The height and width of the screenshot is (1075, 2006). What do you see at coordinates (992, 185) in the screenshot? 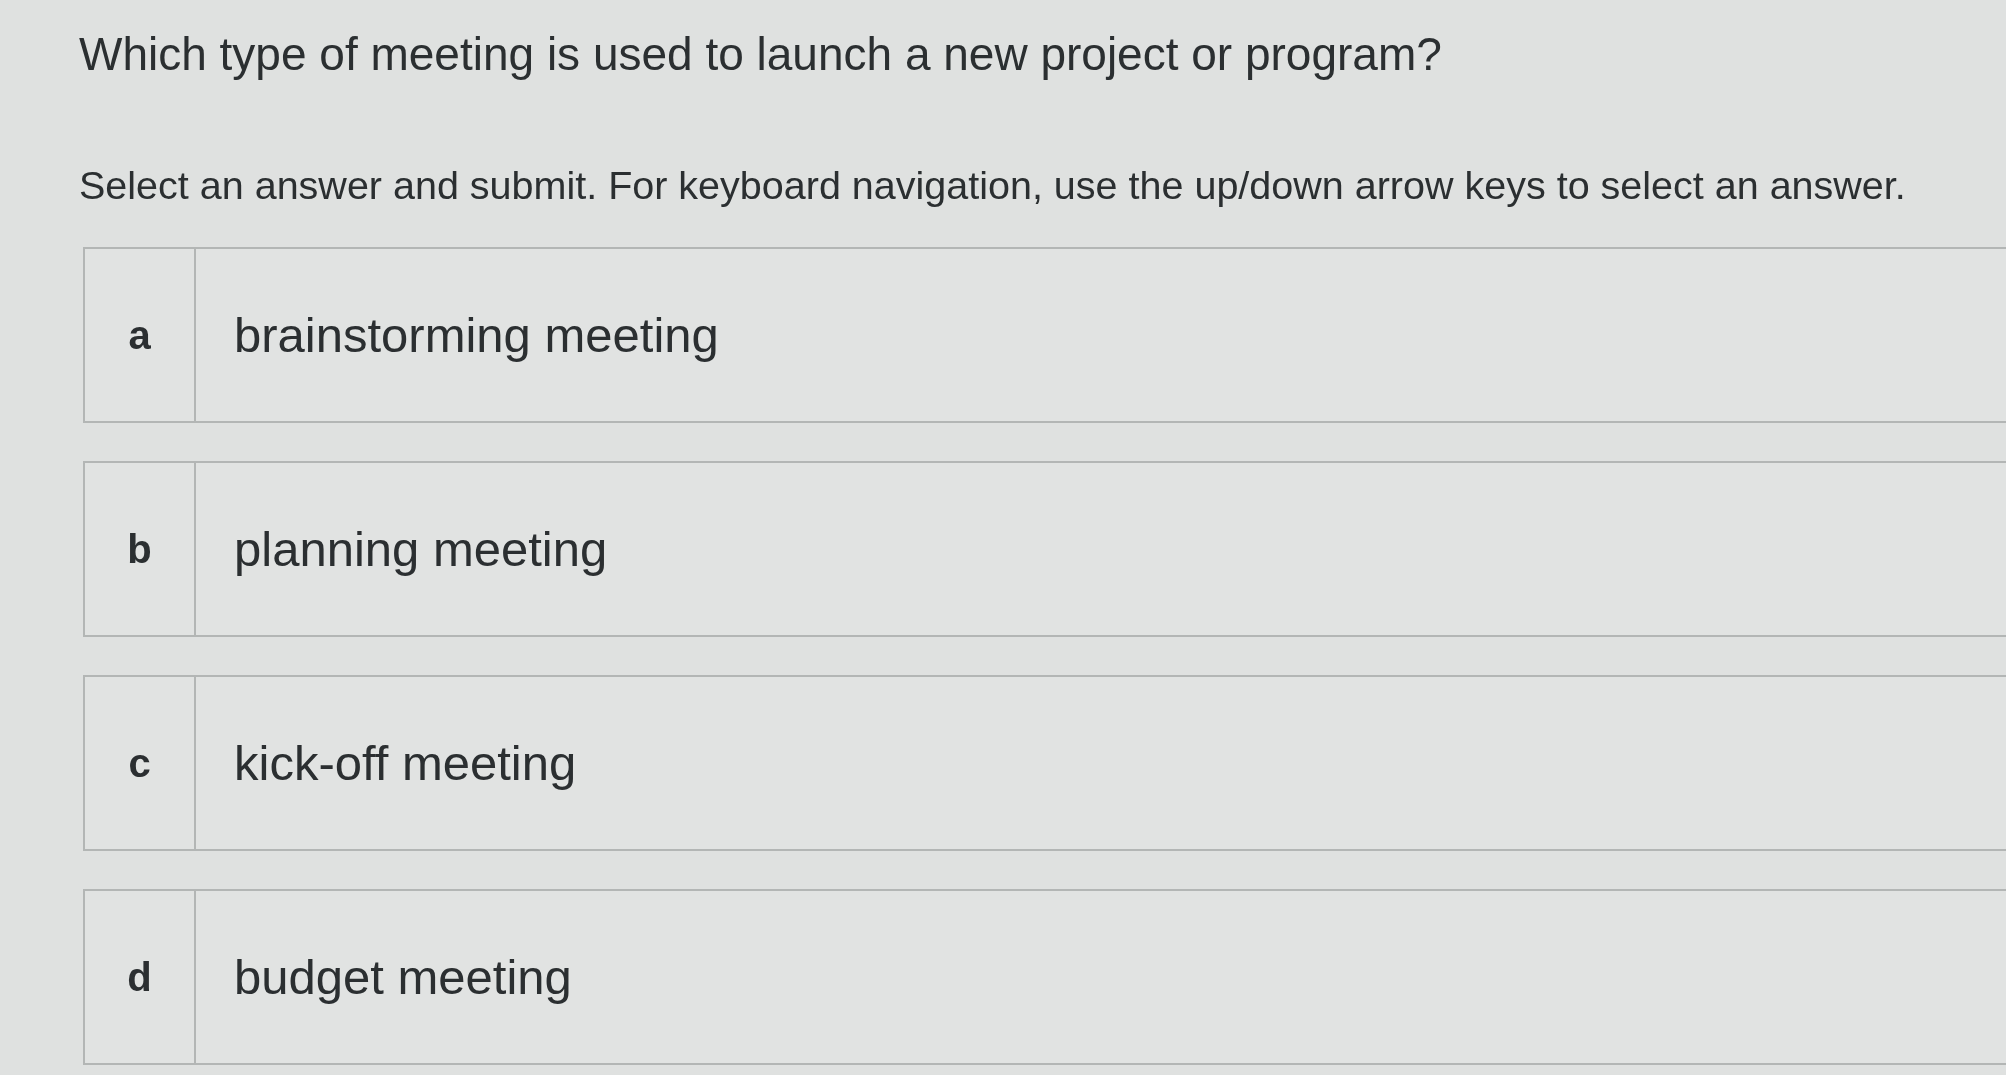
I see `instruction-text: Select an answer and submit. For keyboard navigation, use the up/down arrow keys to select an answer.` at bounding box center [992, 185].